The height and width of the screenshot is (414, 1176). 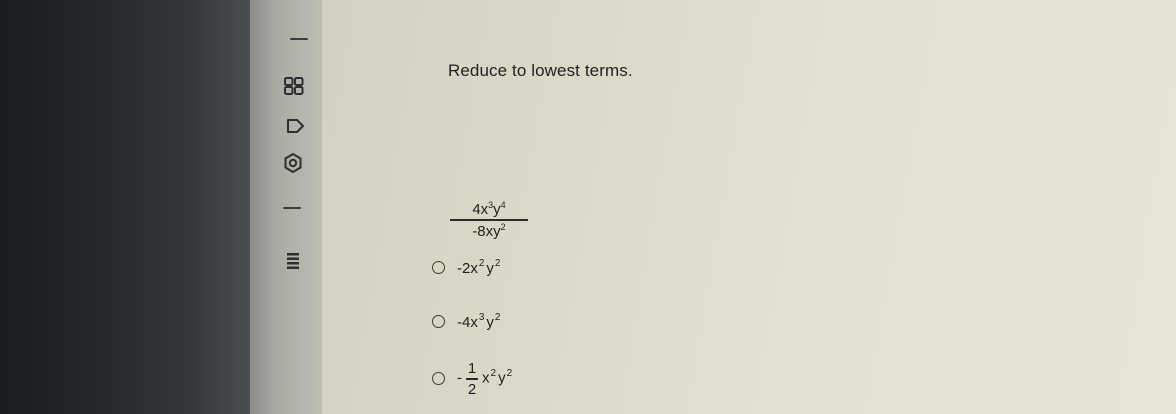 I want to click on option-label: -1 2 x2 y2, so click(x=485, y=379).